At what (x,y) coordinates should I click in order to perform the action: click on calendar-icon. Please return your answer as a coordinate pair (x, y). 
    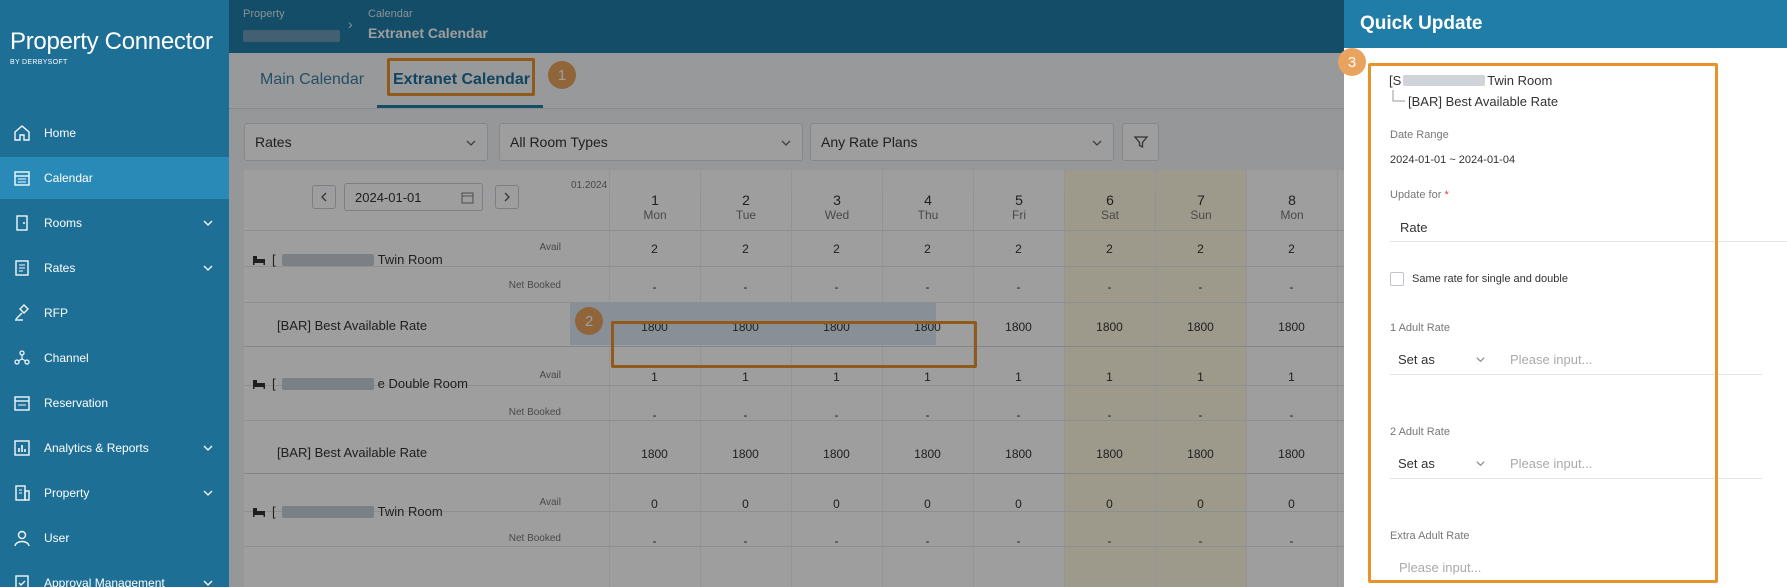
    Looking at the image, I should click on (22, 178).